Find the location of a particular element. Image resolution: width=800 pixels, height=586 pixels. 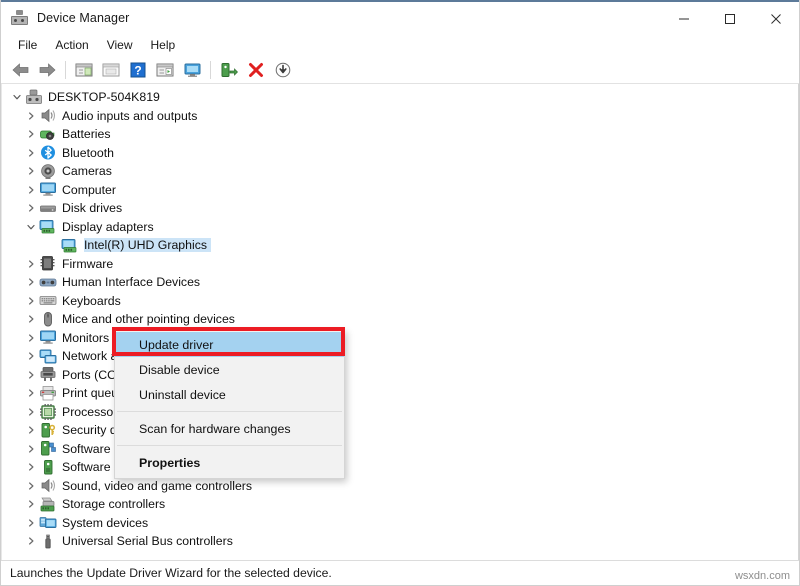

title-bar: Device Manager is located at coordinates (400, 16).